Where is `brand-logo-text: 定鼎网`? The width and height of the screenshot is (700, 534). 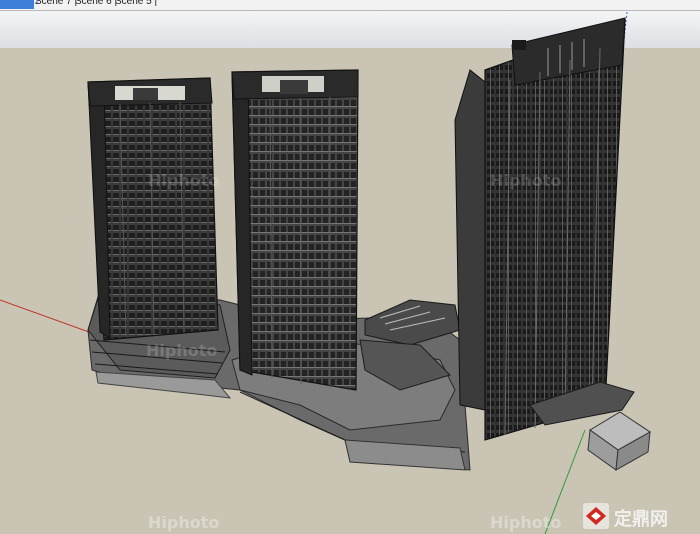
brand-logo-text: 定鼎网 is located at coordinates (641, 519).